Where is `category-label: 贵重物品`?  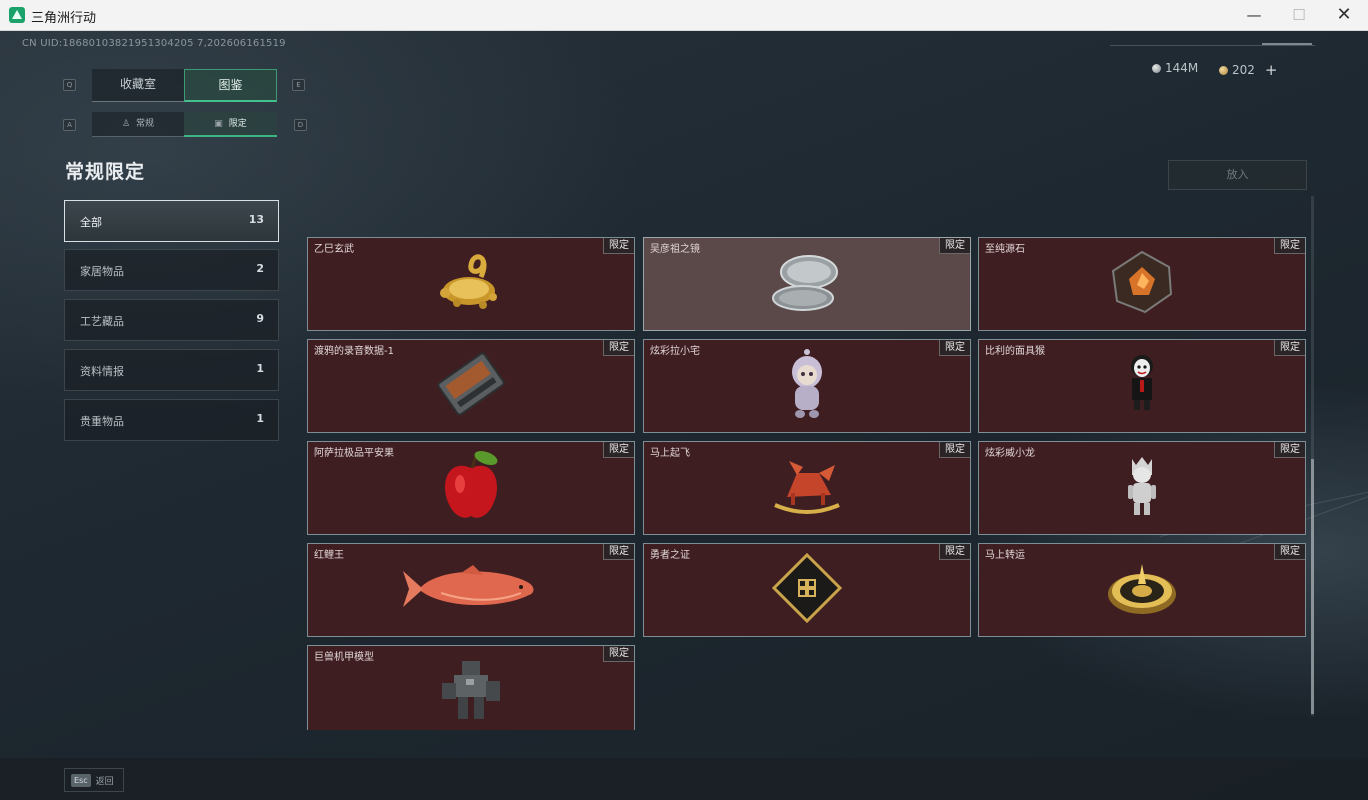 category-label: 贵重物品 is located at coordinates (102, 421).